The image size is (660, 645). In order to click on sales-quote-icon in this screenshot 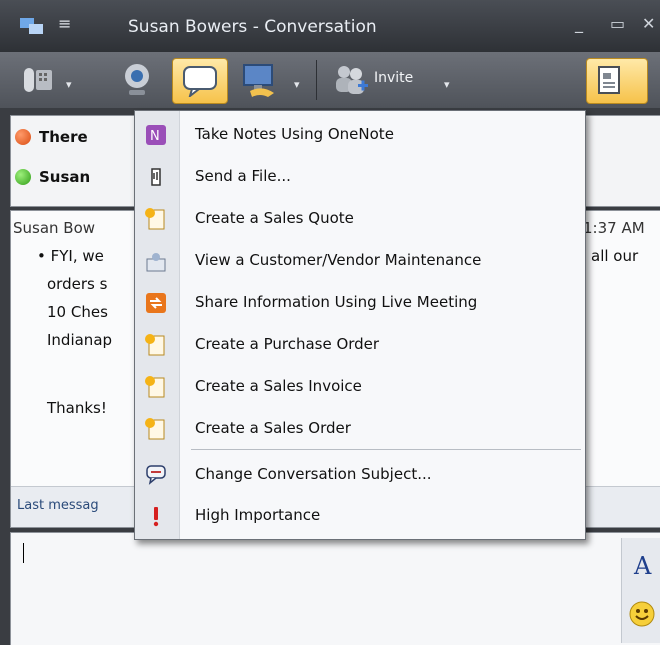, I will do `click(155, 219)`.